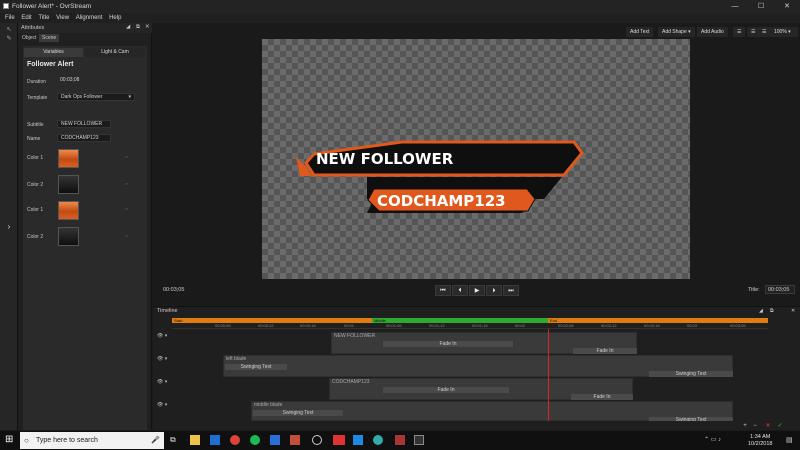 This screenshot has height=450, width=800. I want to click on add-track-icon: +, so click(745, 426).